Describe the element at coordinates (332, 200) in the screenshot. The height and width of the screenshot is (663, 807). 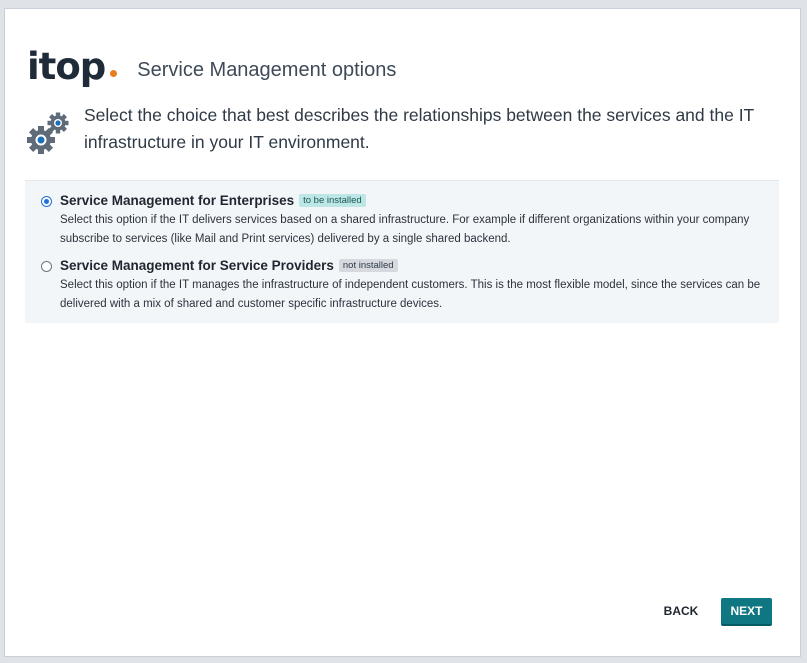
I see `status-badge: to be installed` at that location.